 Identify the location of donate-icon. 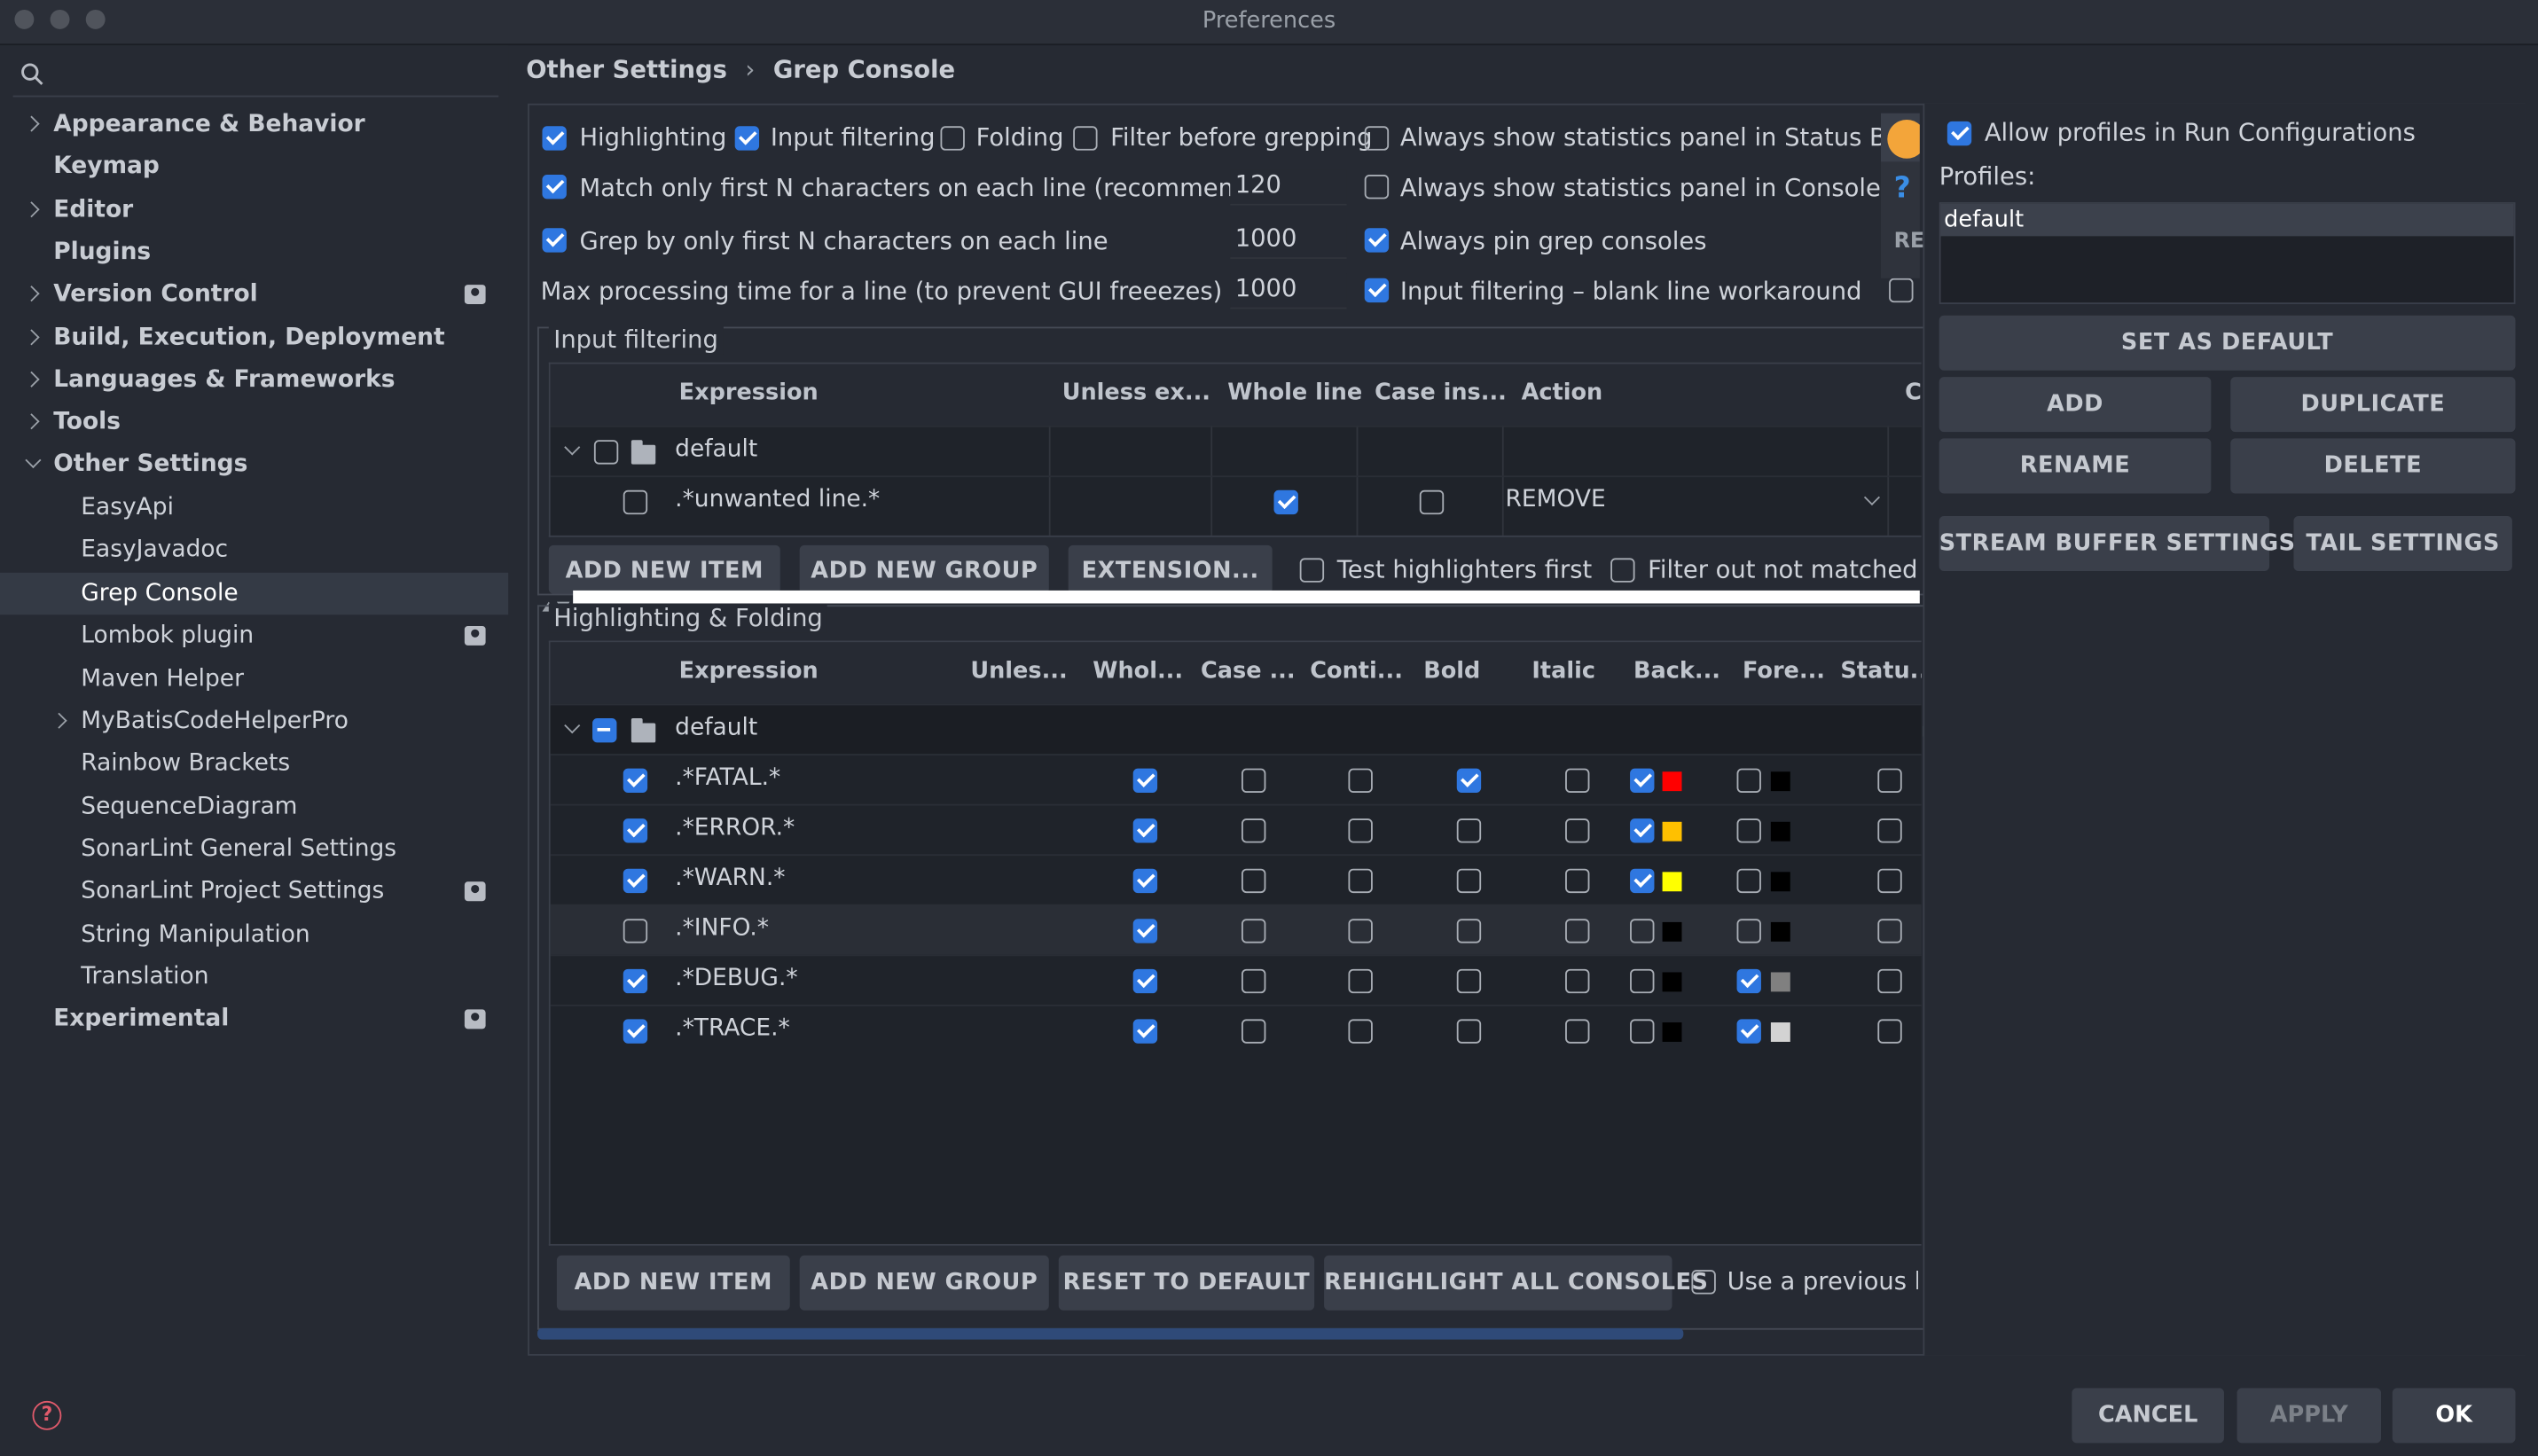
(1900, 137).